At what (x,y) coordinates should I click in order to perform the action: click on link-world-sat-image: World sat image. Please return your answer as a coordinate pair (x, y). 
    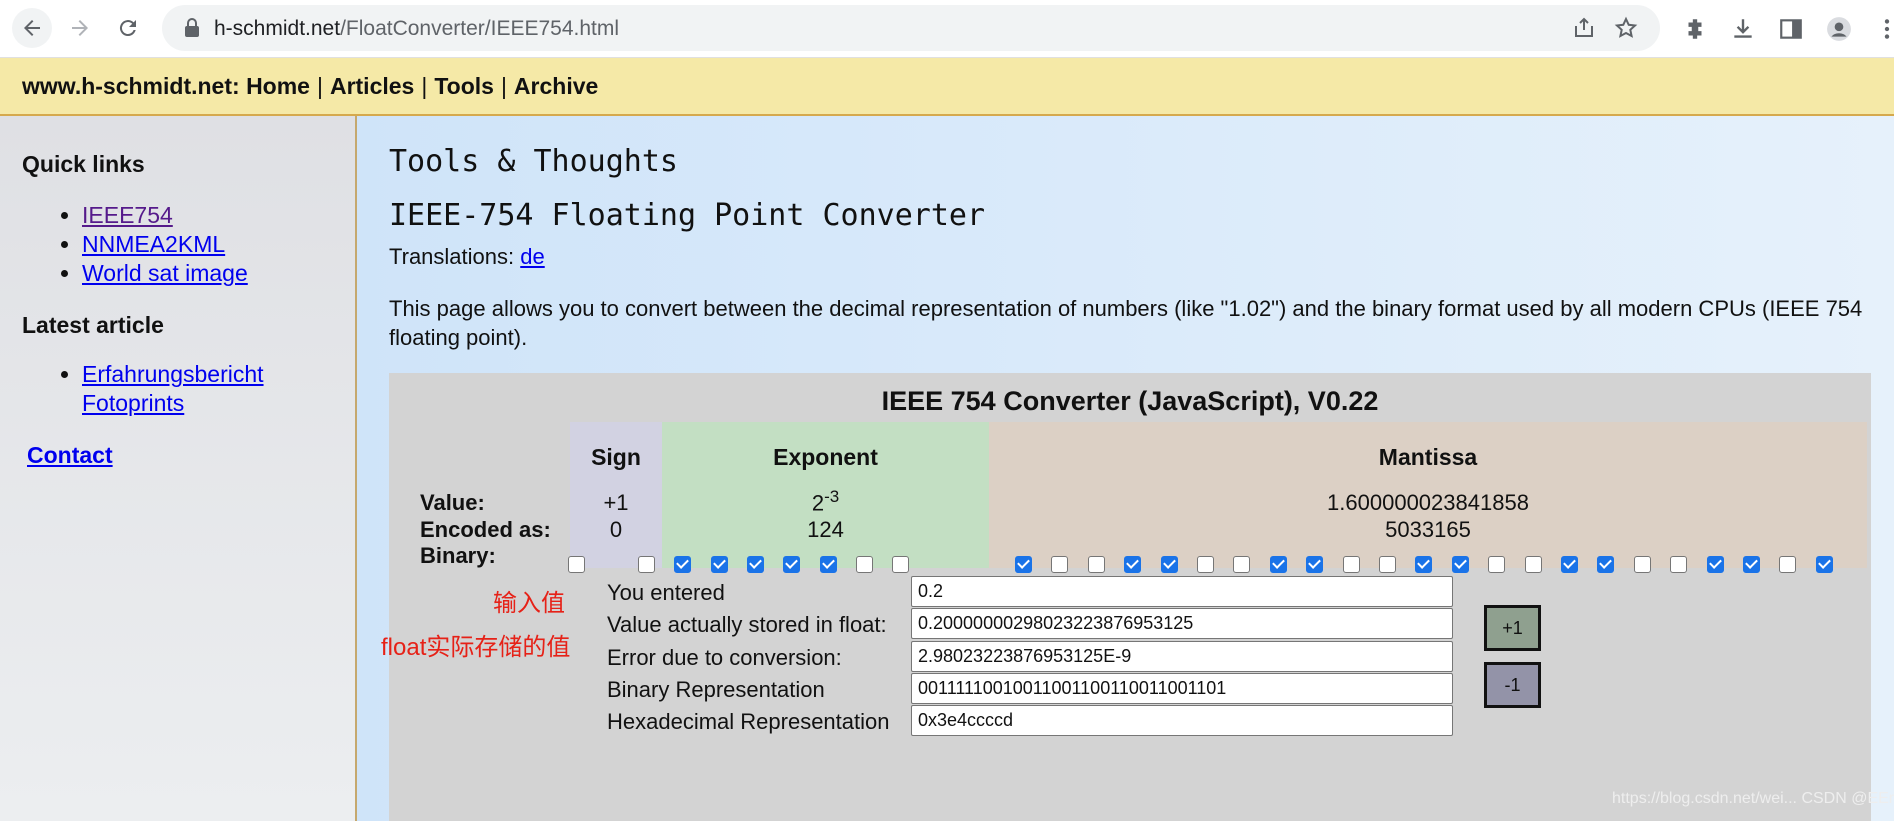
    Looking at the image, I should click on (165, 273).